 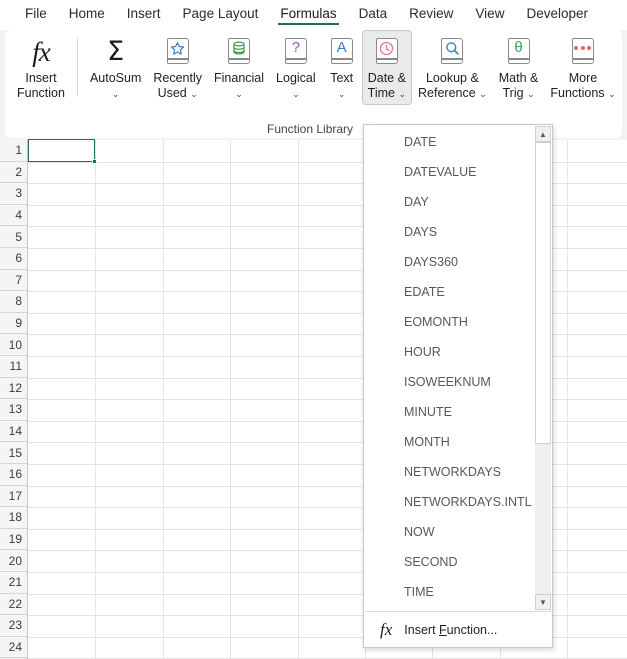 I want to click on ribbon-button-logical: ? Logical ⌄, so click(x=296, y=67).